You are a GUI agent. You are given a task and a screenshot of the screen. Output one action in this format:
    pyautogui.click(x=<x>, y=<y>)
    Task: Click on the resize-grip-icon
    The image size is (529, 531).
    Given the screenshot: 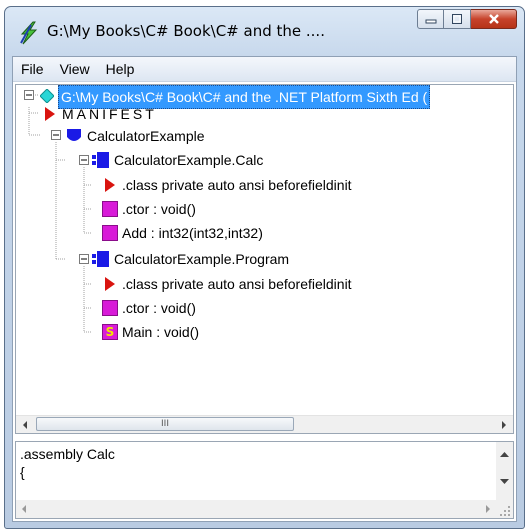 What is the action you would take?
    pyautogui.click(x=504, y=509)
    